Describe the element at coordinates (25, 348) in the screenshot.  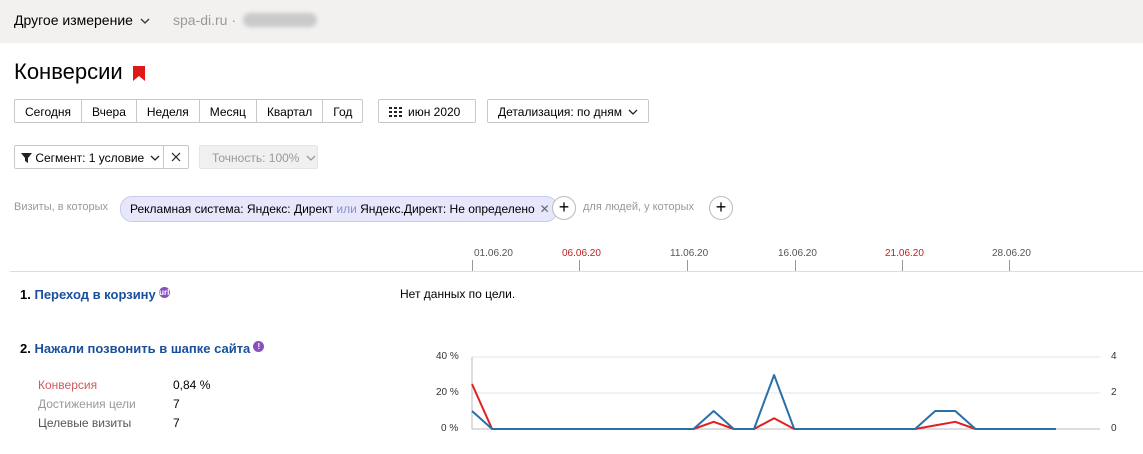
I see `goal-number: 2.` at that location.